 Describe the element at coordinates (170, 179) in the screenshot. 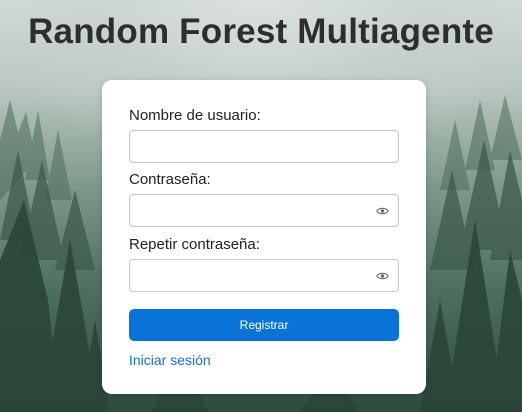

I see `password-label: Contraseña:` at that location.